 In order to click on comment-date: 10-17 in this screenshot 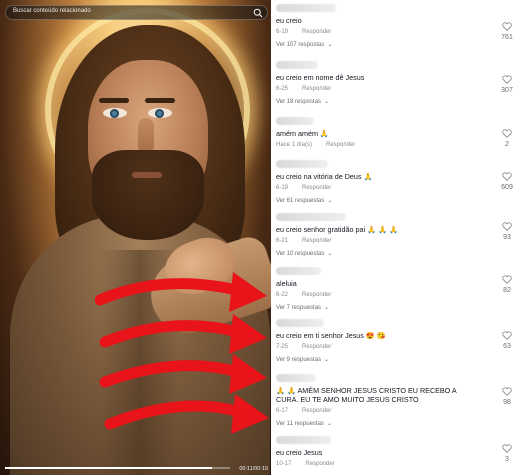, I will do `click(284, 464)`.